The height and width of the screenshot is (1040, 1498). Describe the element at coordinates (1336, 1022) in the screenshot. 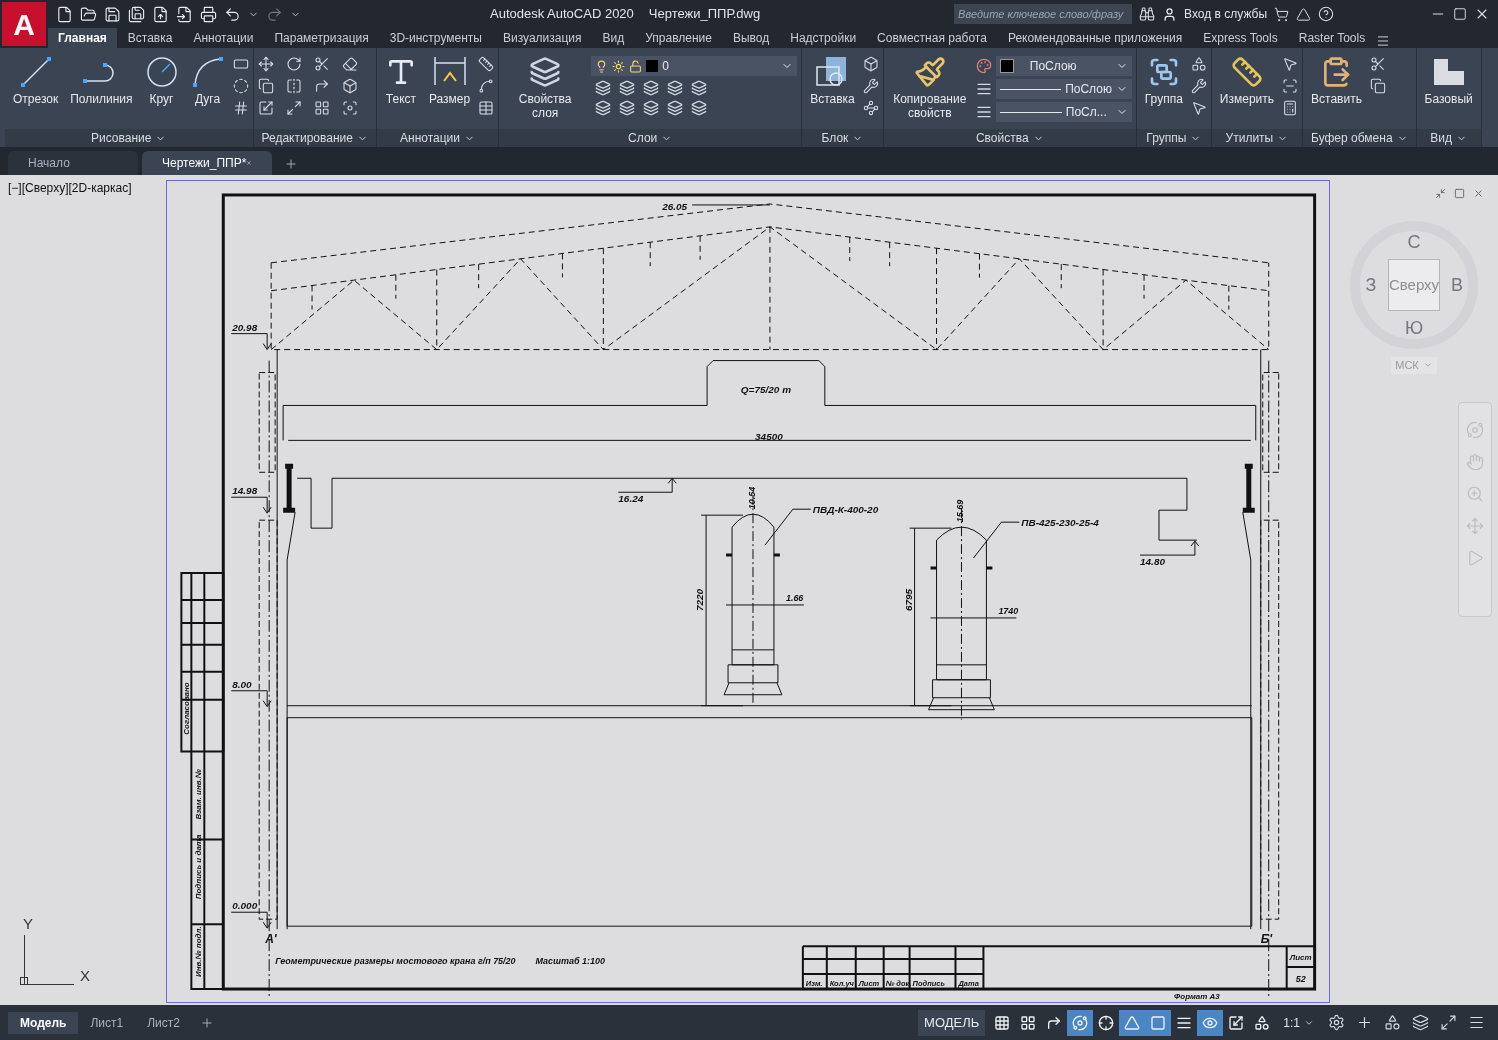

I see `settings-icon` at that location.